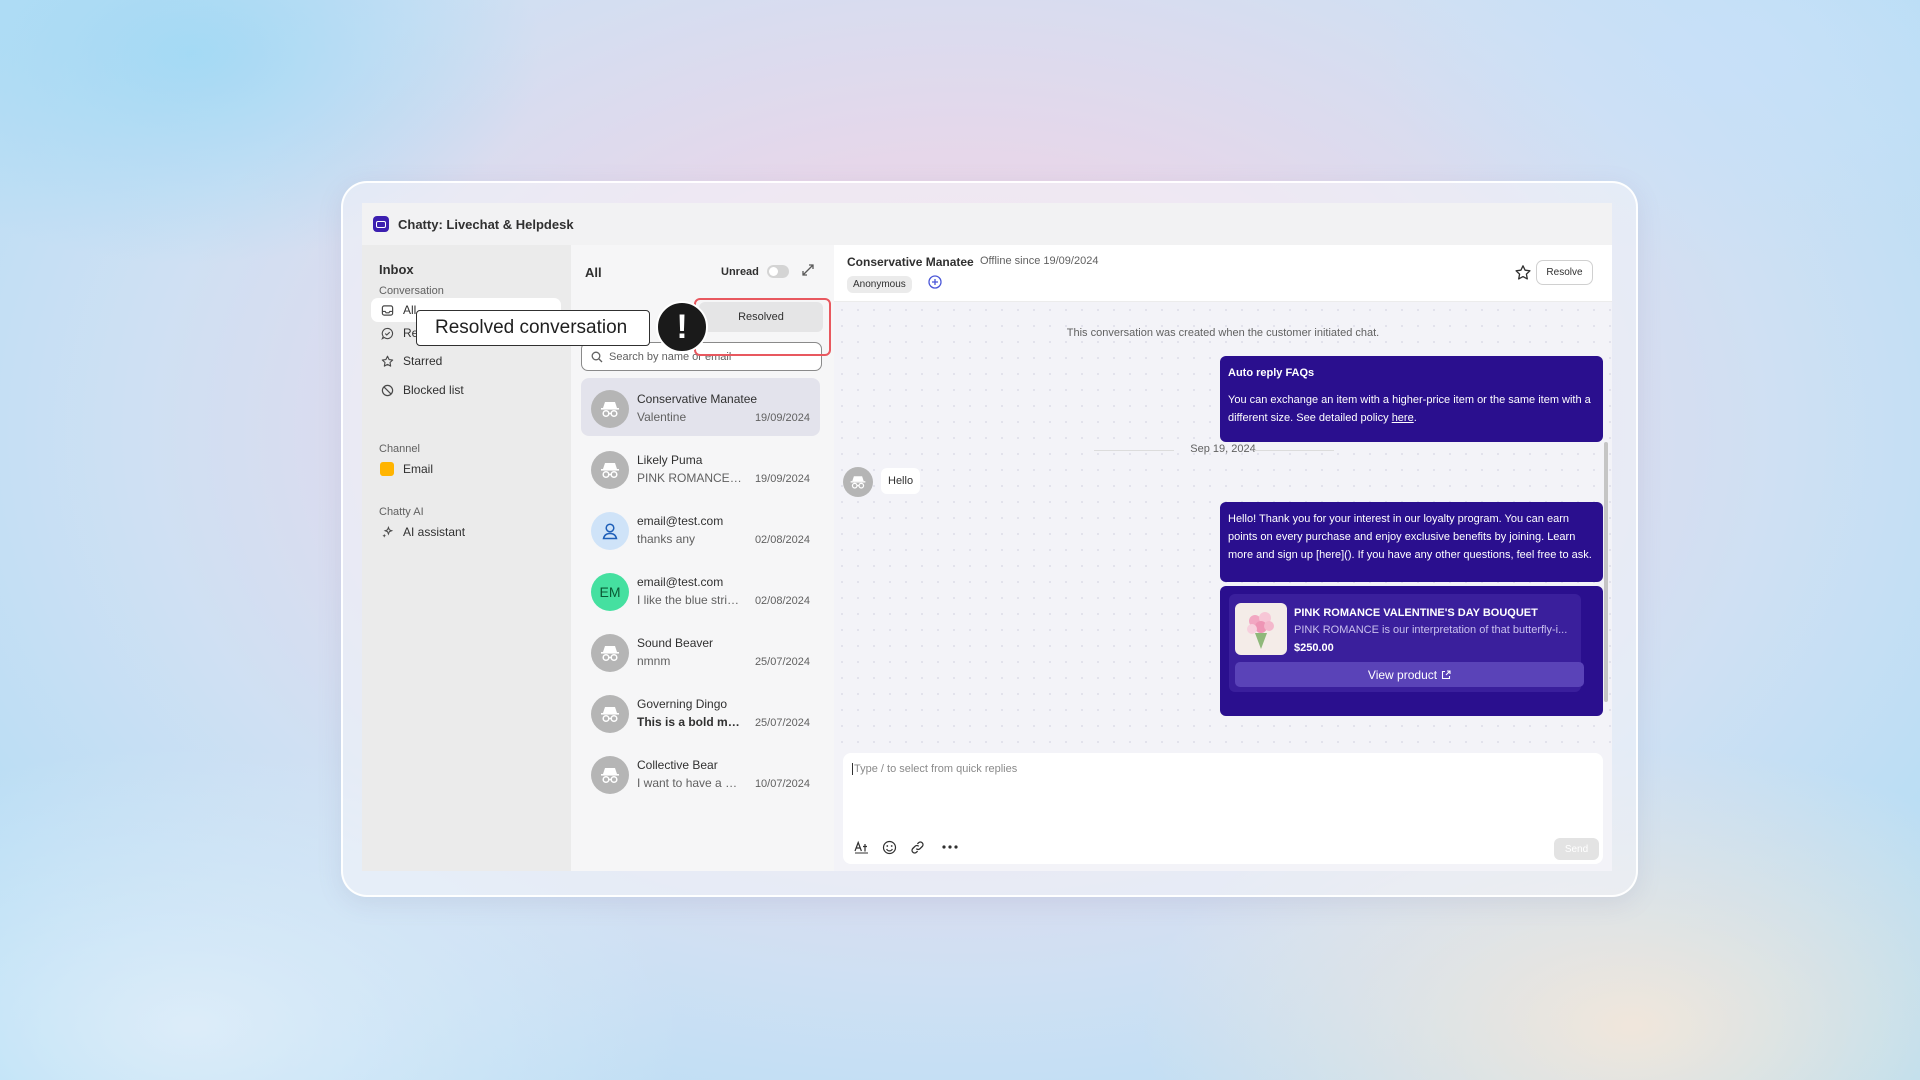  I want to click on star-icon, so click(387, 361).